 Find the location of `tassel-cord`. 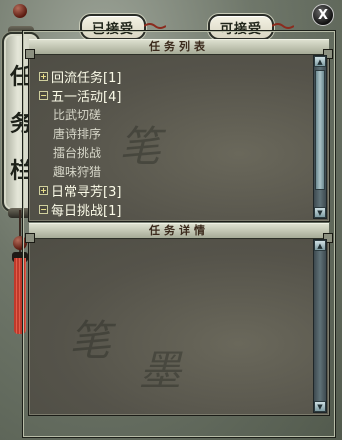

tassel-cord is located at coordinates (20, 234).